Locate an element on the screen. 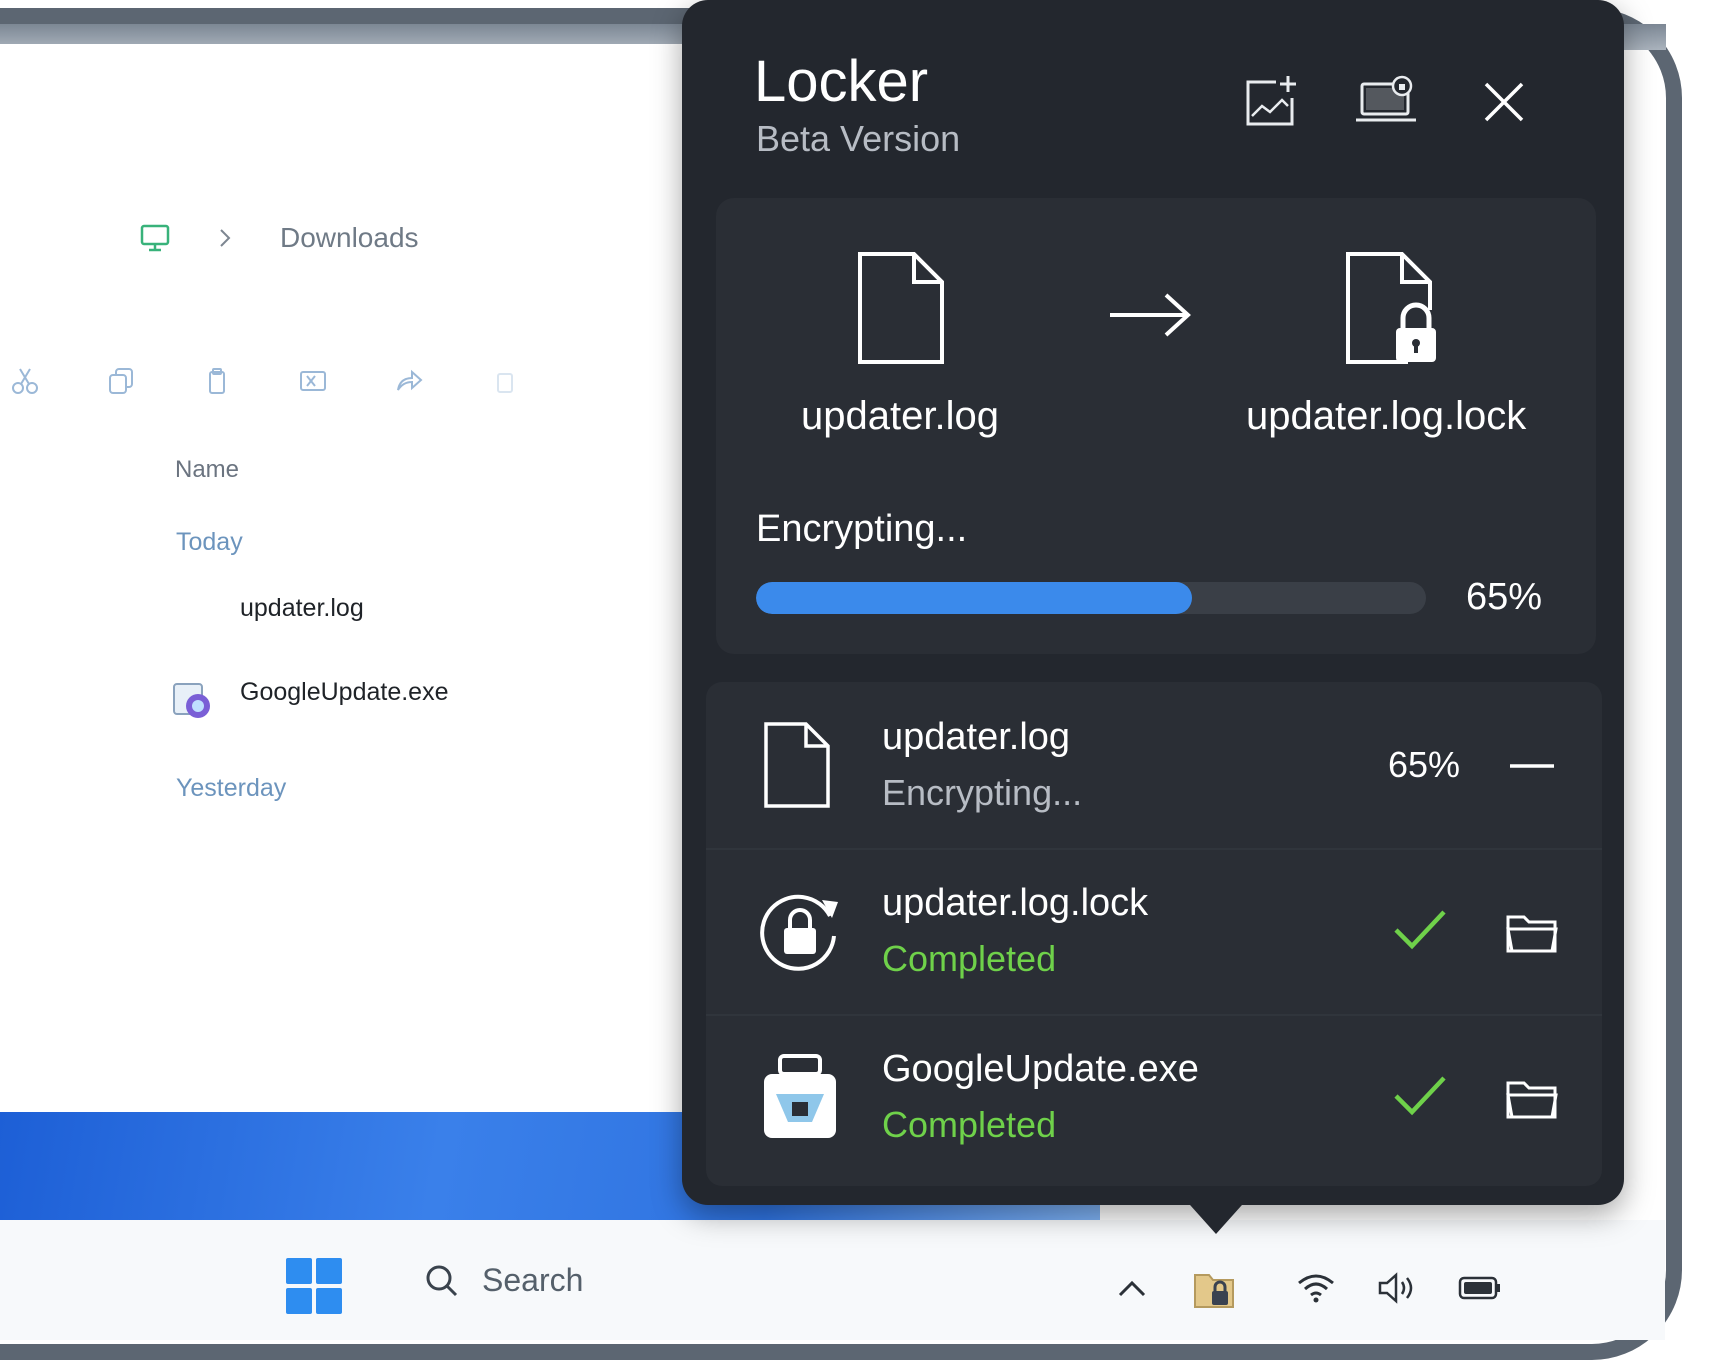  source-file-icon is located at coordinates (901, 308).